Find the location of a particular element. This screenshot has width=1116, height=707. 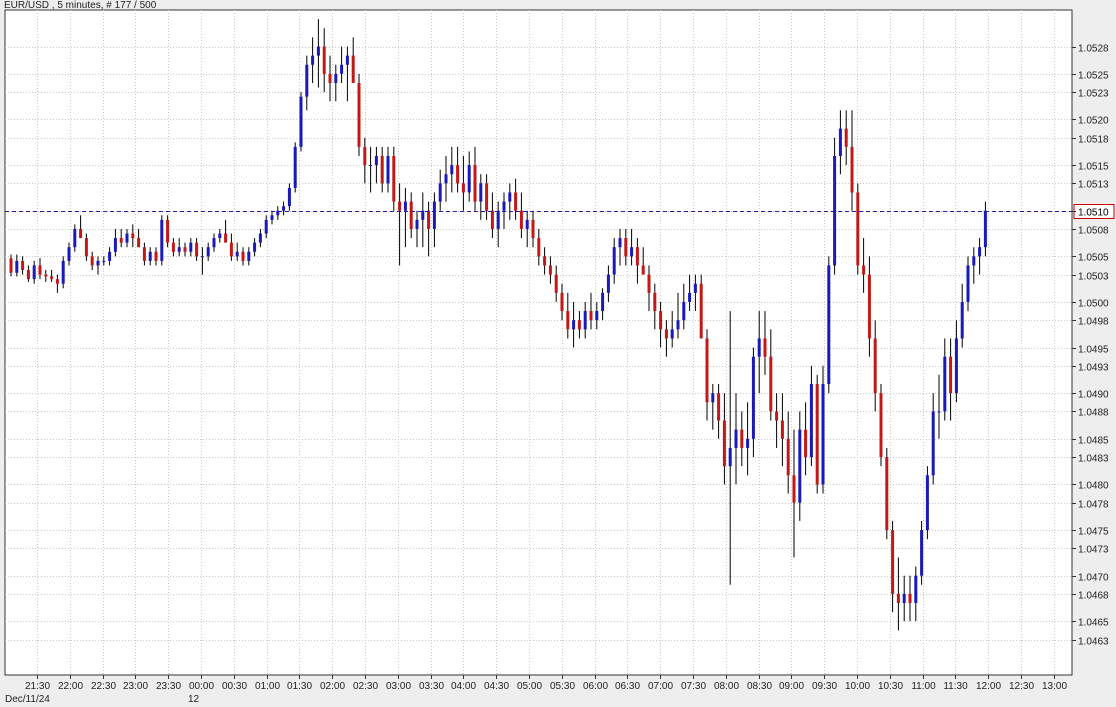

y-tick-label: 1.0505 is located at coordinates (1093, 258).